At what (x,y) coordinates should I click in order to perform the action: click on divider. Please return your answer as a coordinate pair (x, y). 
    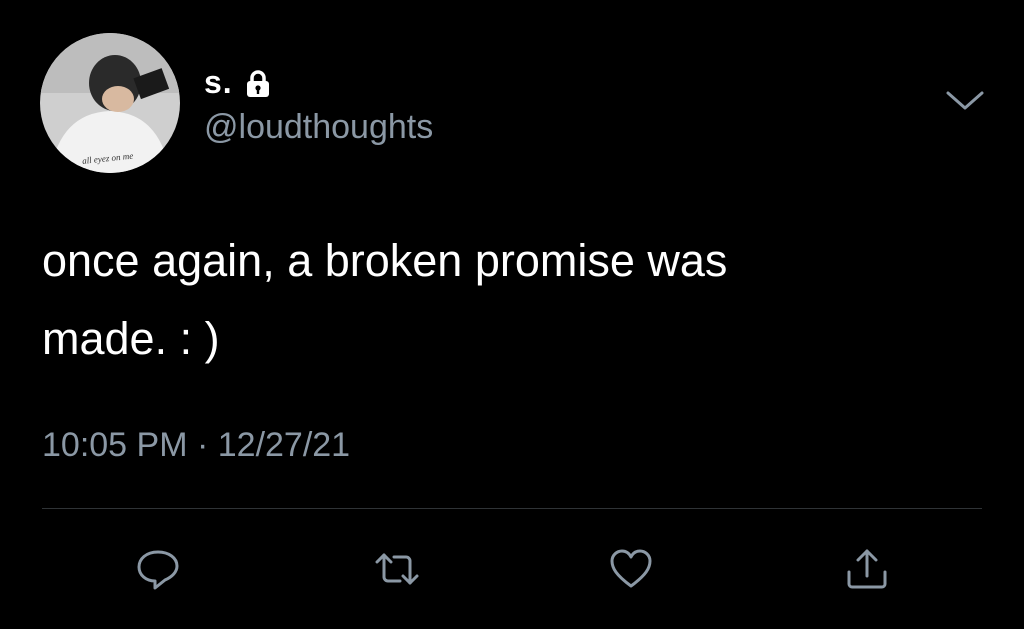
    Looking at the image, I should click on (512, 508).